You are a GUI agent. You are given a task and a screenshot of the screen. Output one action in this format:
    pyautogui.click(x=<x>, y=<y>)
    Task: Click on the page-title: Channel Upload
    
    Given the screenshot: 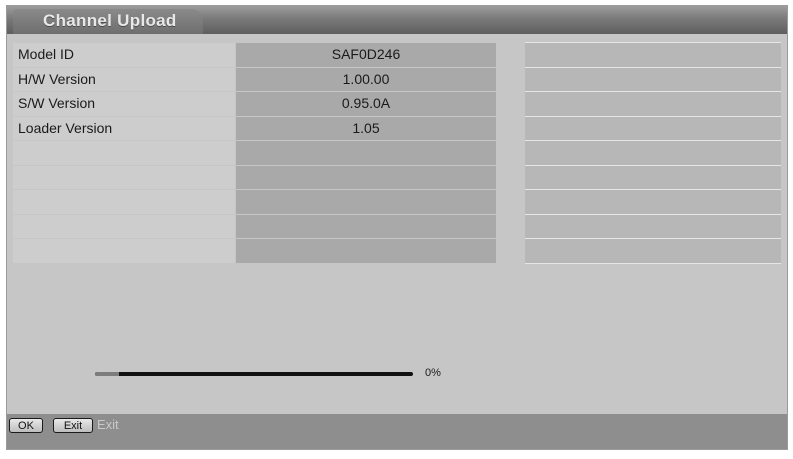 What is the action you would take?
    pyautogui.click(x=110, y=20)
    